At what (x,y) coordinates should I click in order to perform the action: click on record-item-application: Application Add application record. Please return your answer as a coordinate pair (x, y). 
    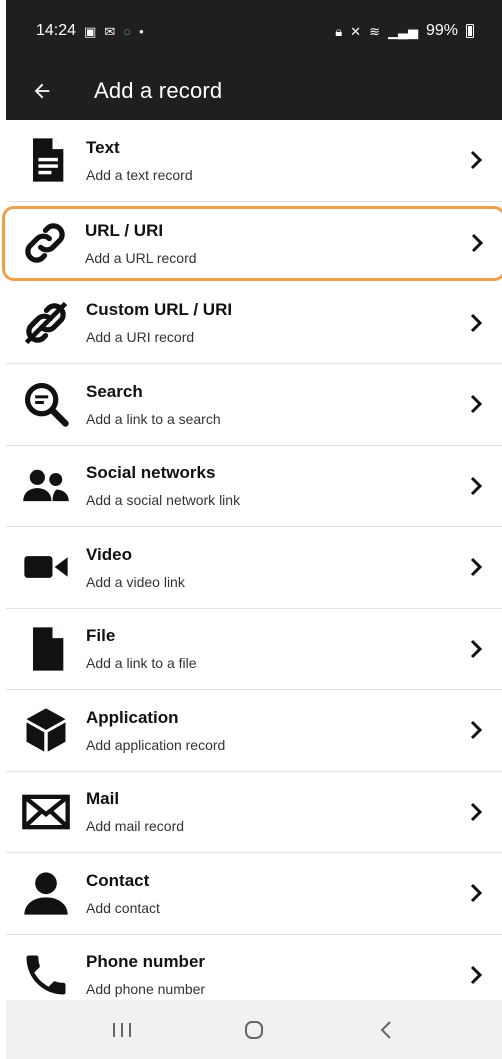
    Looking at the image, I should click on (254, 731).